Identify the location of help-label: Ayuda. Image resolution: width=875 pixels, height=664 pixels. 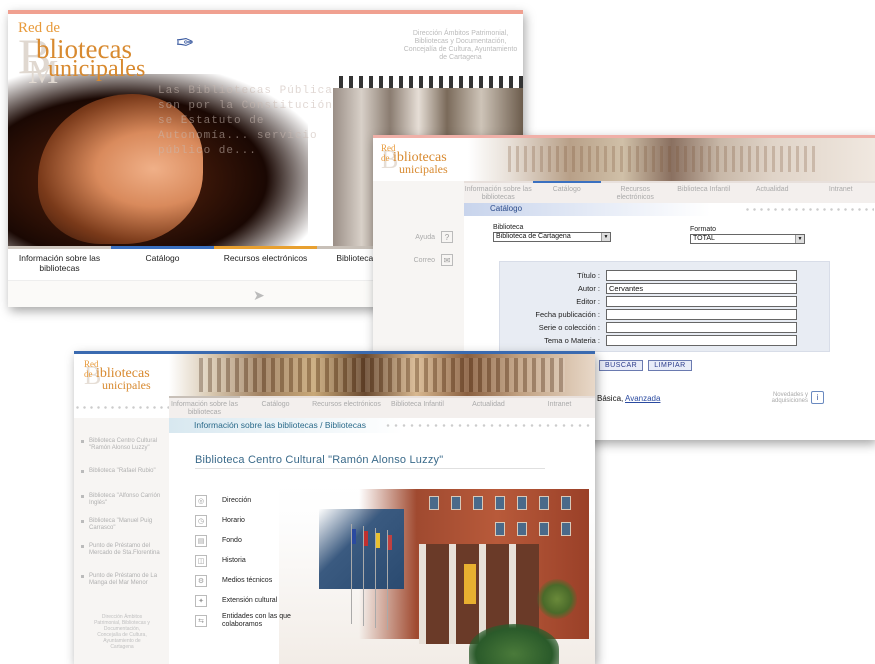
(425, 237).